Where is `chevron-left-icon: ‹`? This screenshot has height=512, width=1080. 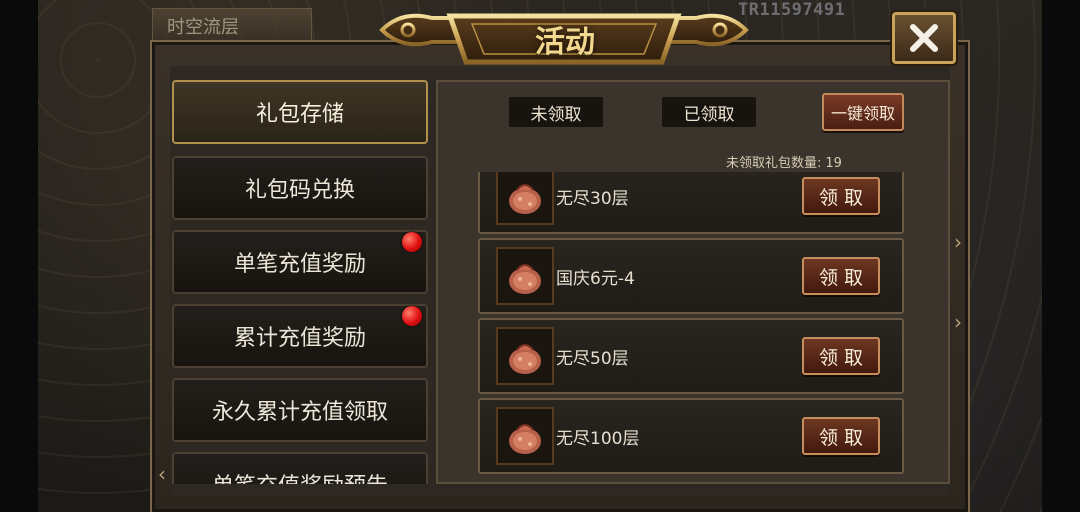 chevron-left-icon: ‹ is located at coordinates (162, 474).